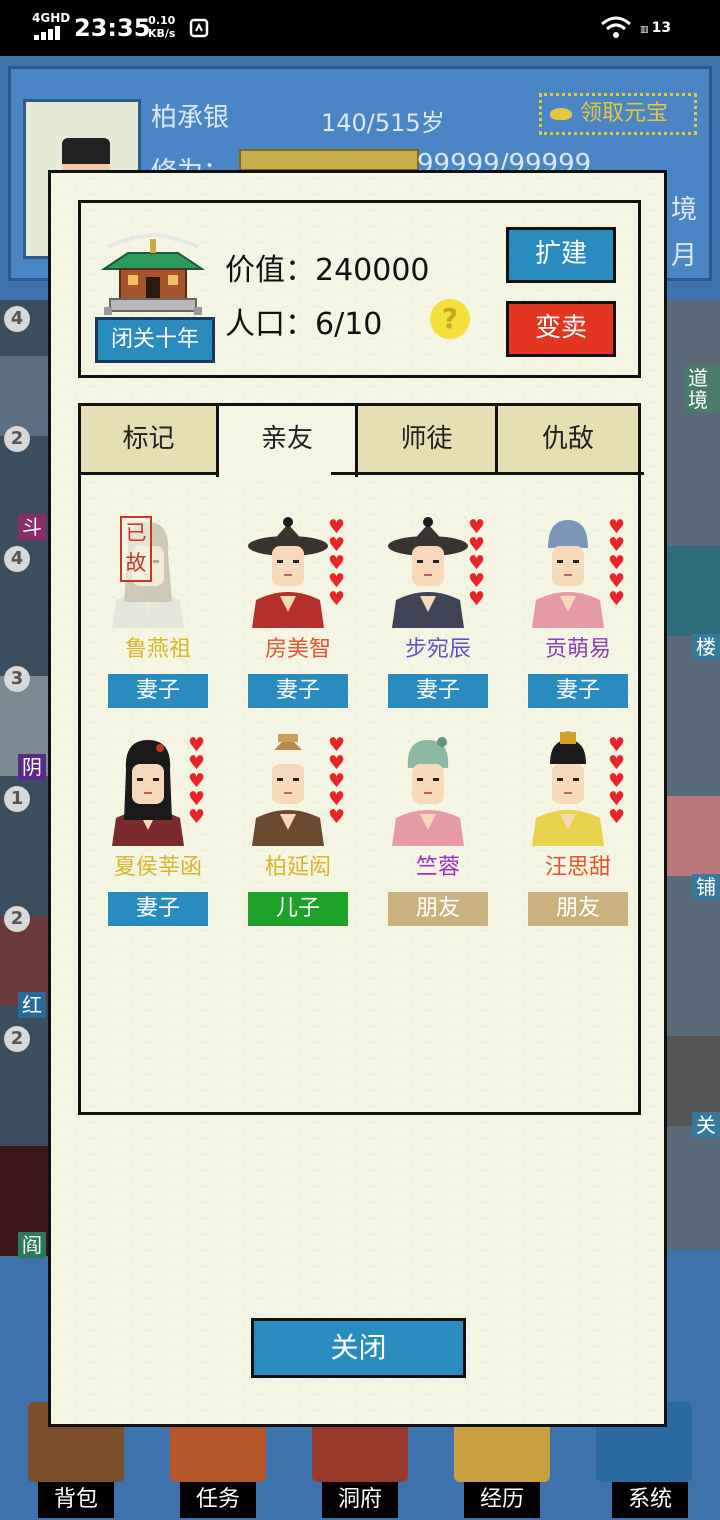 Image resolution: width=720 pixels, height=1520 pixels. Describe the element at coordinates (706, 887) in the screenshot. I see `scene-tag: 铺` at that location.